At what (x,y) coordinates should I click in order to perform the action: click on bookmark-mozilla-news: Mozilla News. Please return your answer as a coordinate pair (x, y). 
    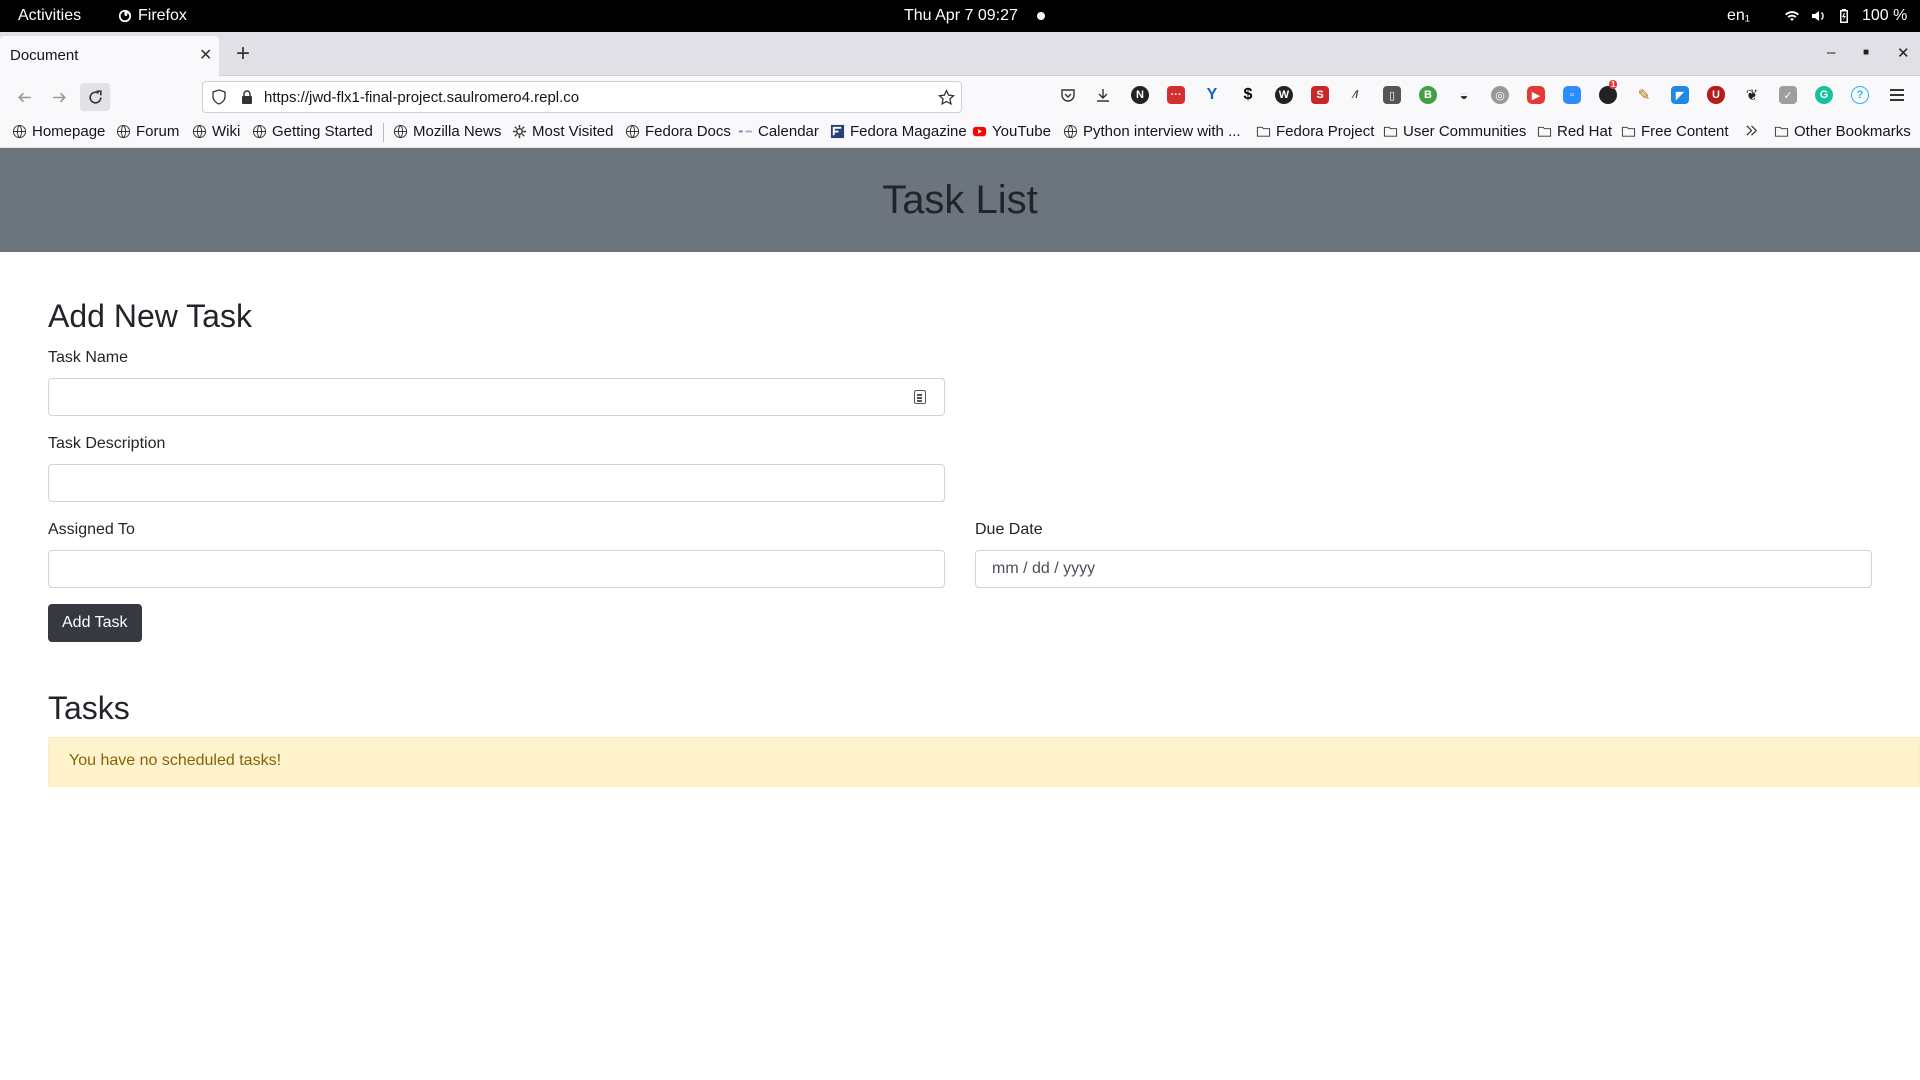
    Looking at the image, I should click on (447, 131).